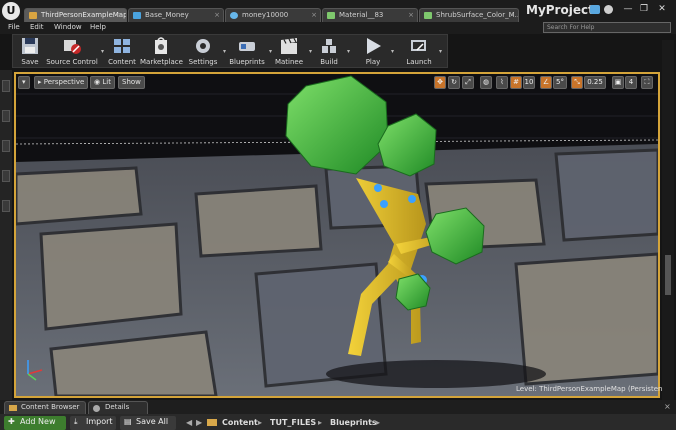 This screenshot has width=676, height=430. I want to click on tab-label: ThirdPersonExampleMap, so click(84, 15).